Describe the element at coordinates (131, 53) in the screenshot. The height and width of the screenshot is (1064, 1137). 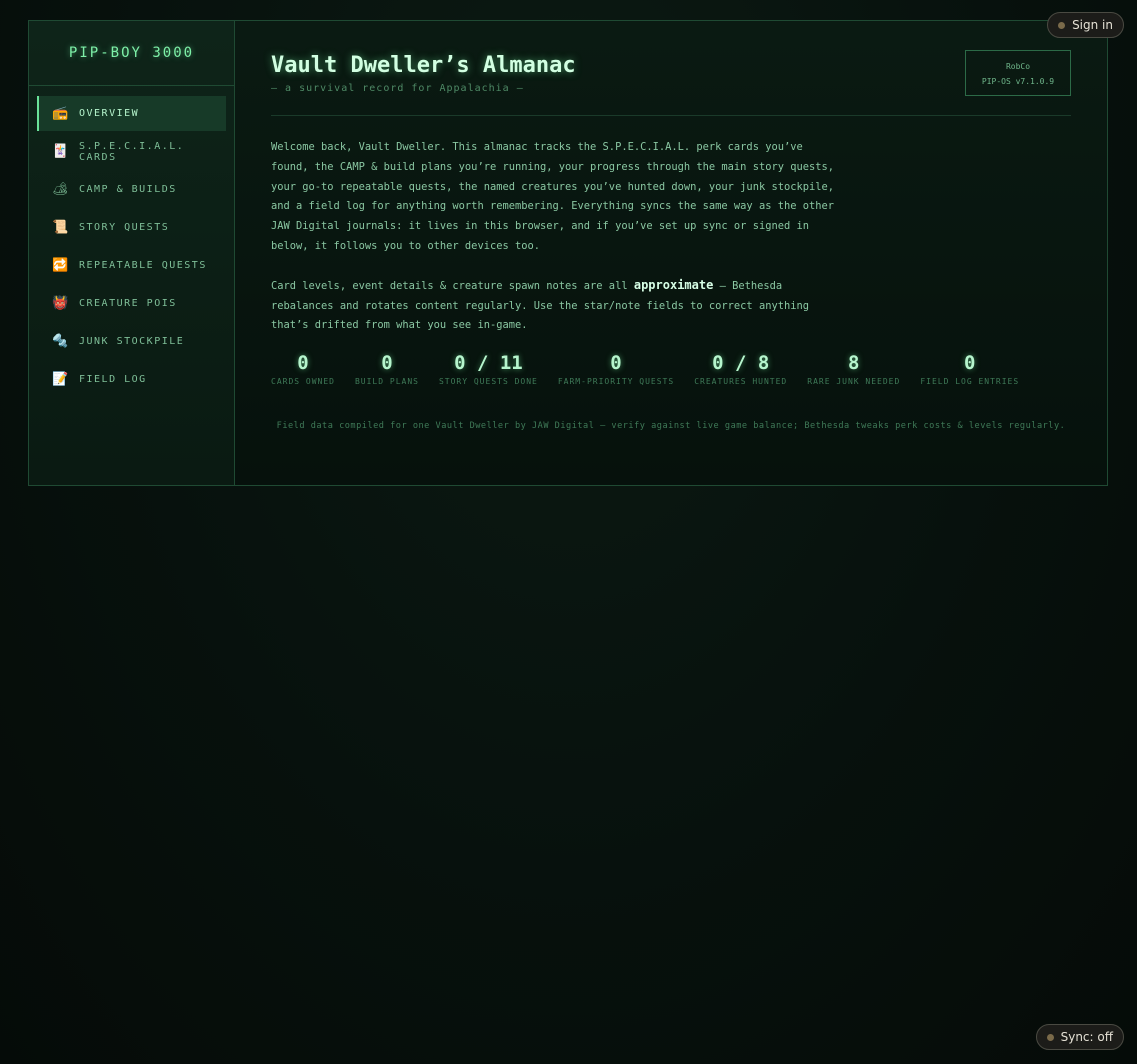
I see `brand-title: PIP-BOY 3000` at that location.